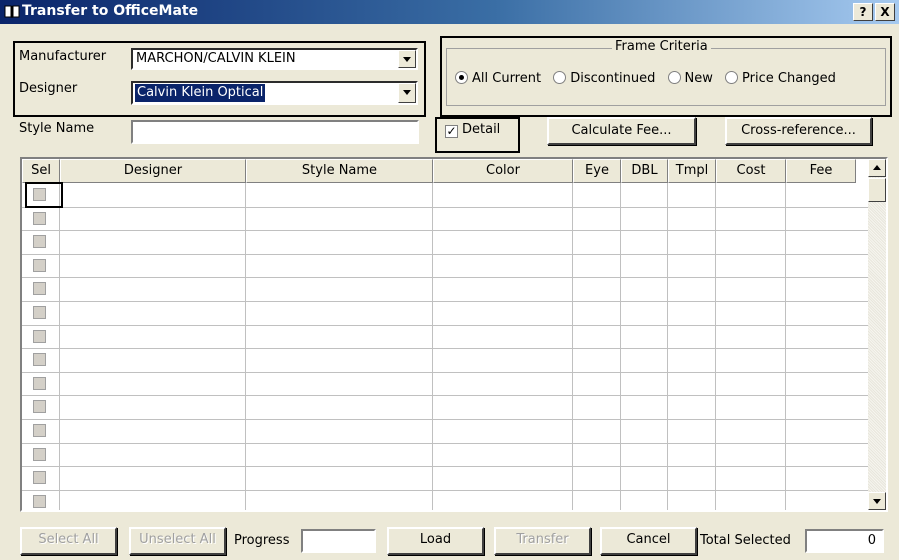 This screenshot has width=899, height=560. I want to click on column-header-tmpl: Tmpl, so click(692, 171).